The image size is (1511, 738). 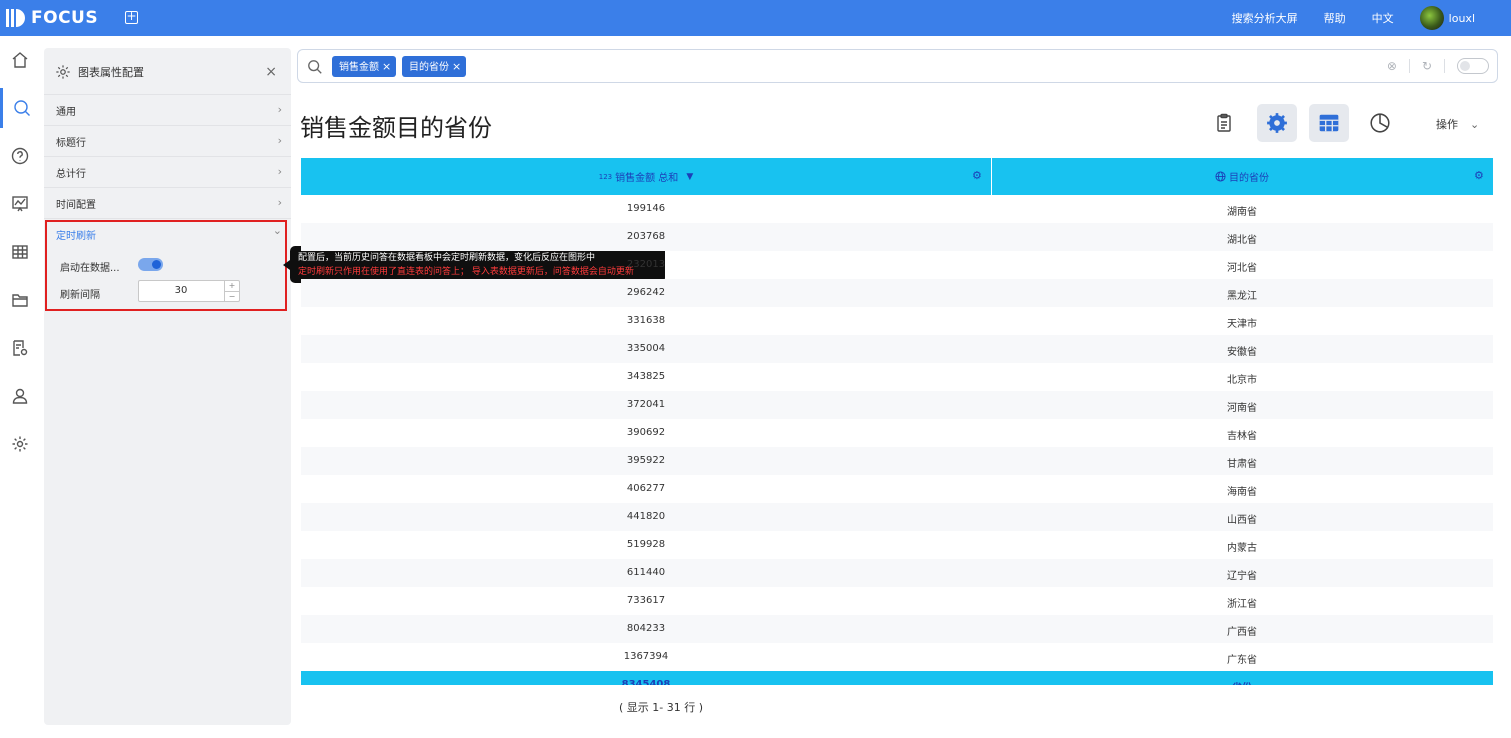 I want to click on search-icon, so click(x=315, y=67).